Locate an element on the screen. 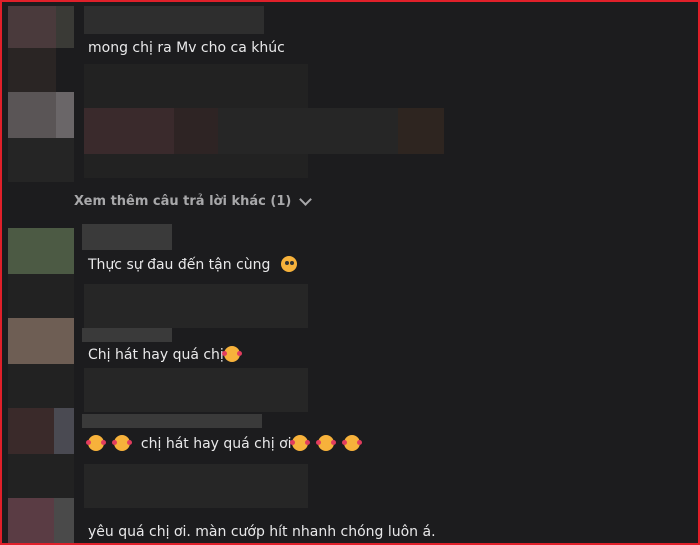 Image resolution: width=700 pixels, height=545 pixels. comment-text: chị hát hay quá chị ơi is located at coordinates (224, 443).